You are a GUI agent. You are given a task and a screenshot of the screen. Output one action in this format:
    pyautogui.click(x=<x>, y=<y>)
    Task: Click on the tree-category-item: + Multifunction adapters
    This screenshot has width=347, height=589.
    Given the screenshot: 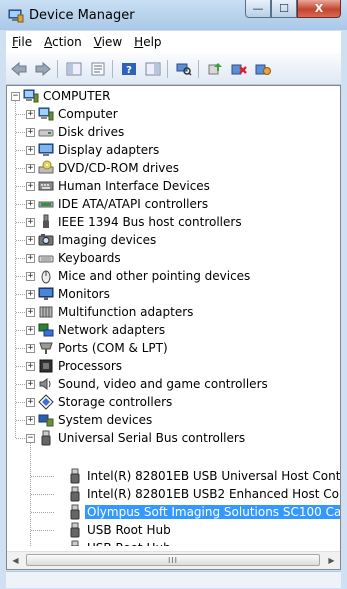 What is the action you would take?
    pyautogui.click(x=109, y=312)
    